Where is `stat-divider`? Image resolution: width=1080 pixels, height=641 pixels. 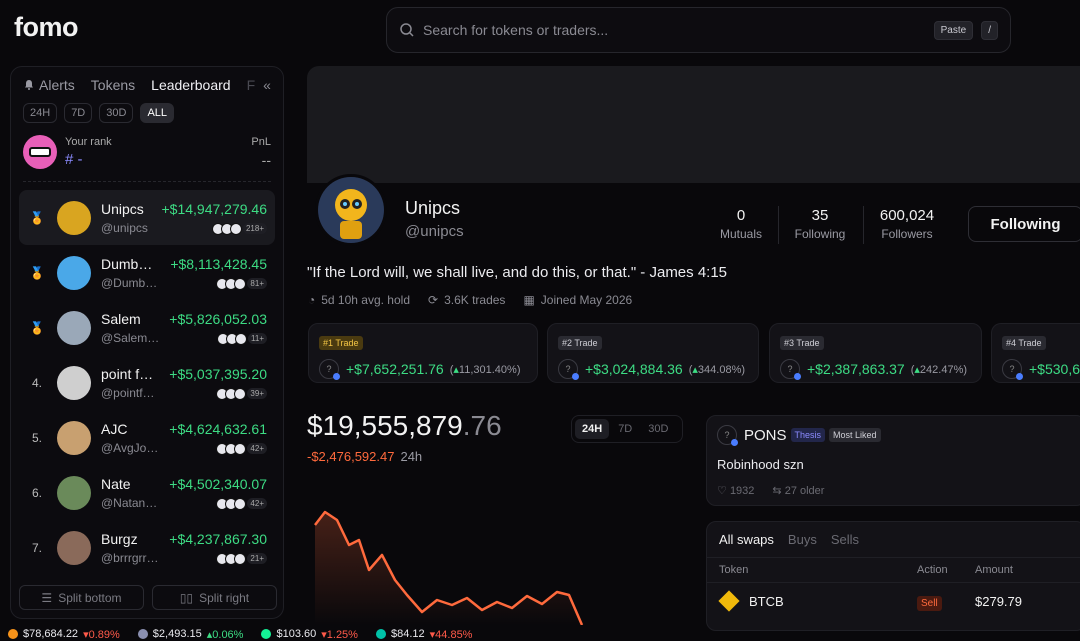
stat-divider is located at coordinates (778, 225).